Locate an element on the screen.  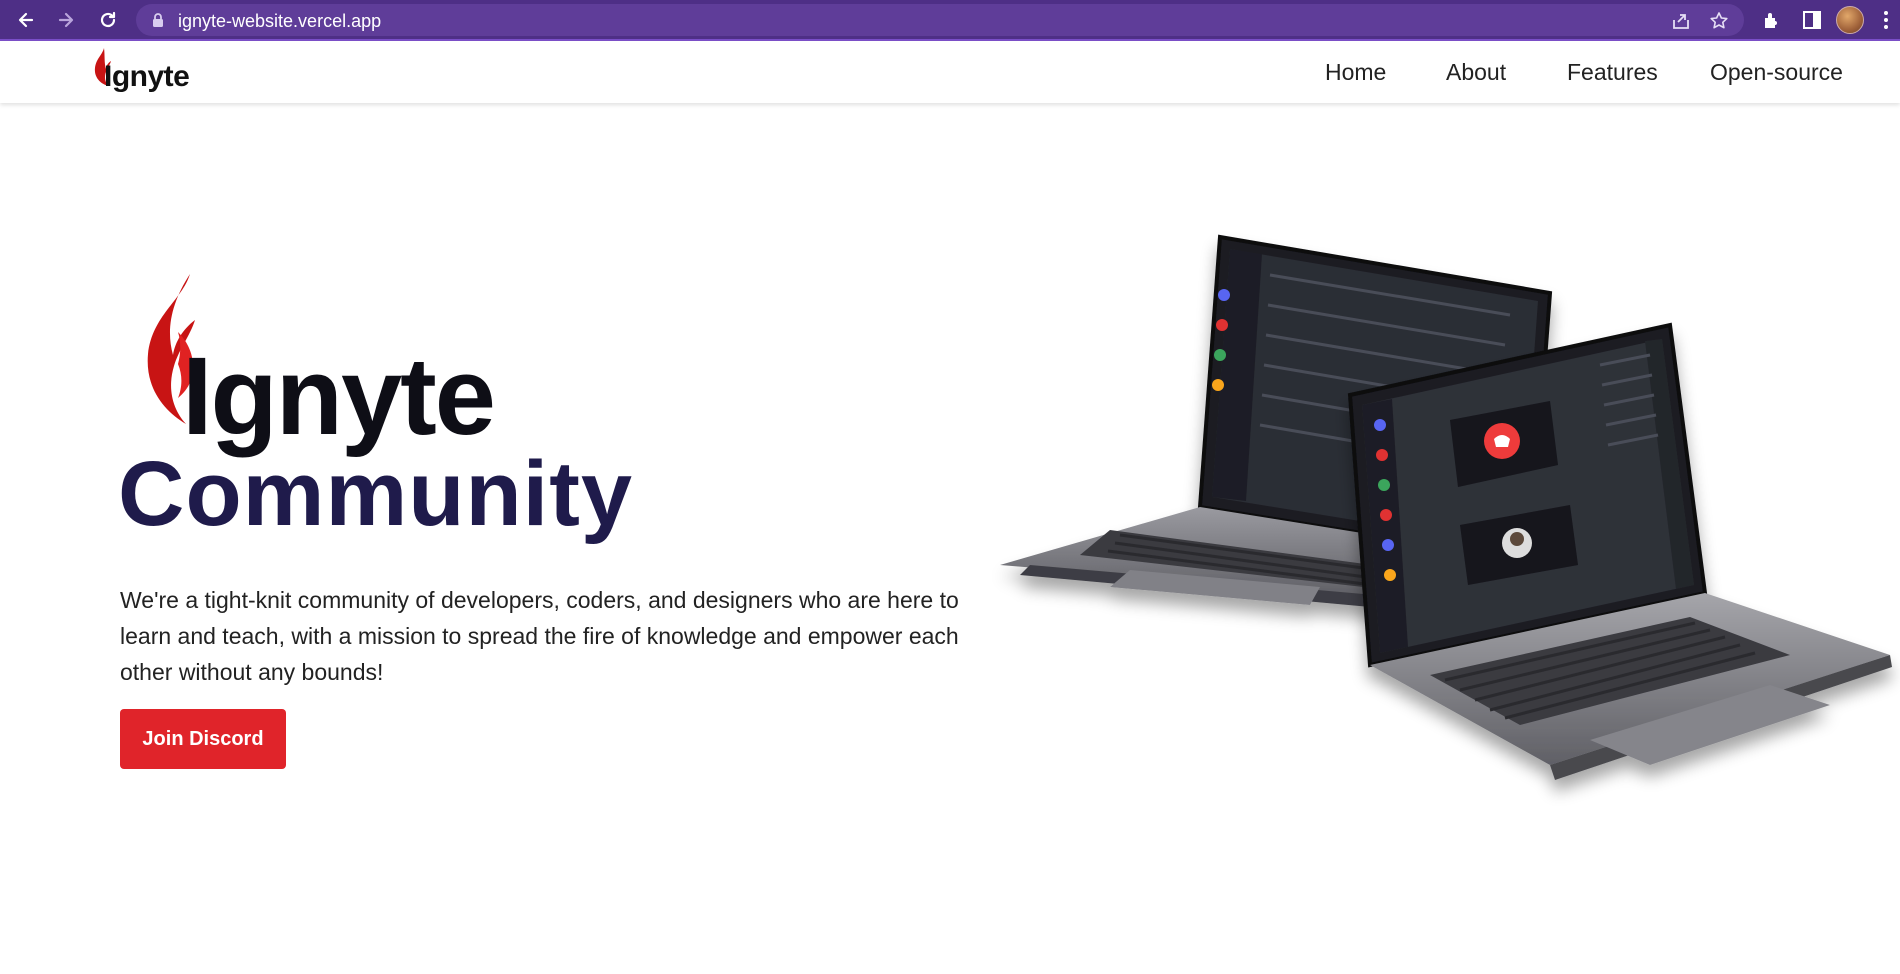
menu-kebab-icon is located at coordinates (1886, 20).